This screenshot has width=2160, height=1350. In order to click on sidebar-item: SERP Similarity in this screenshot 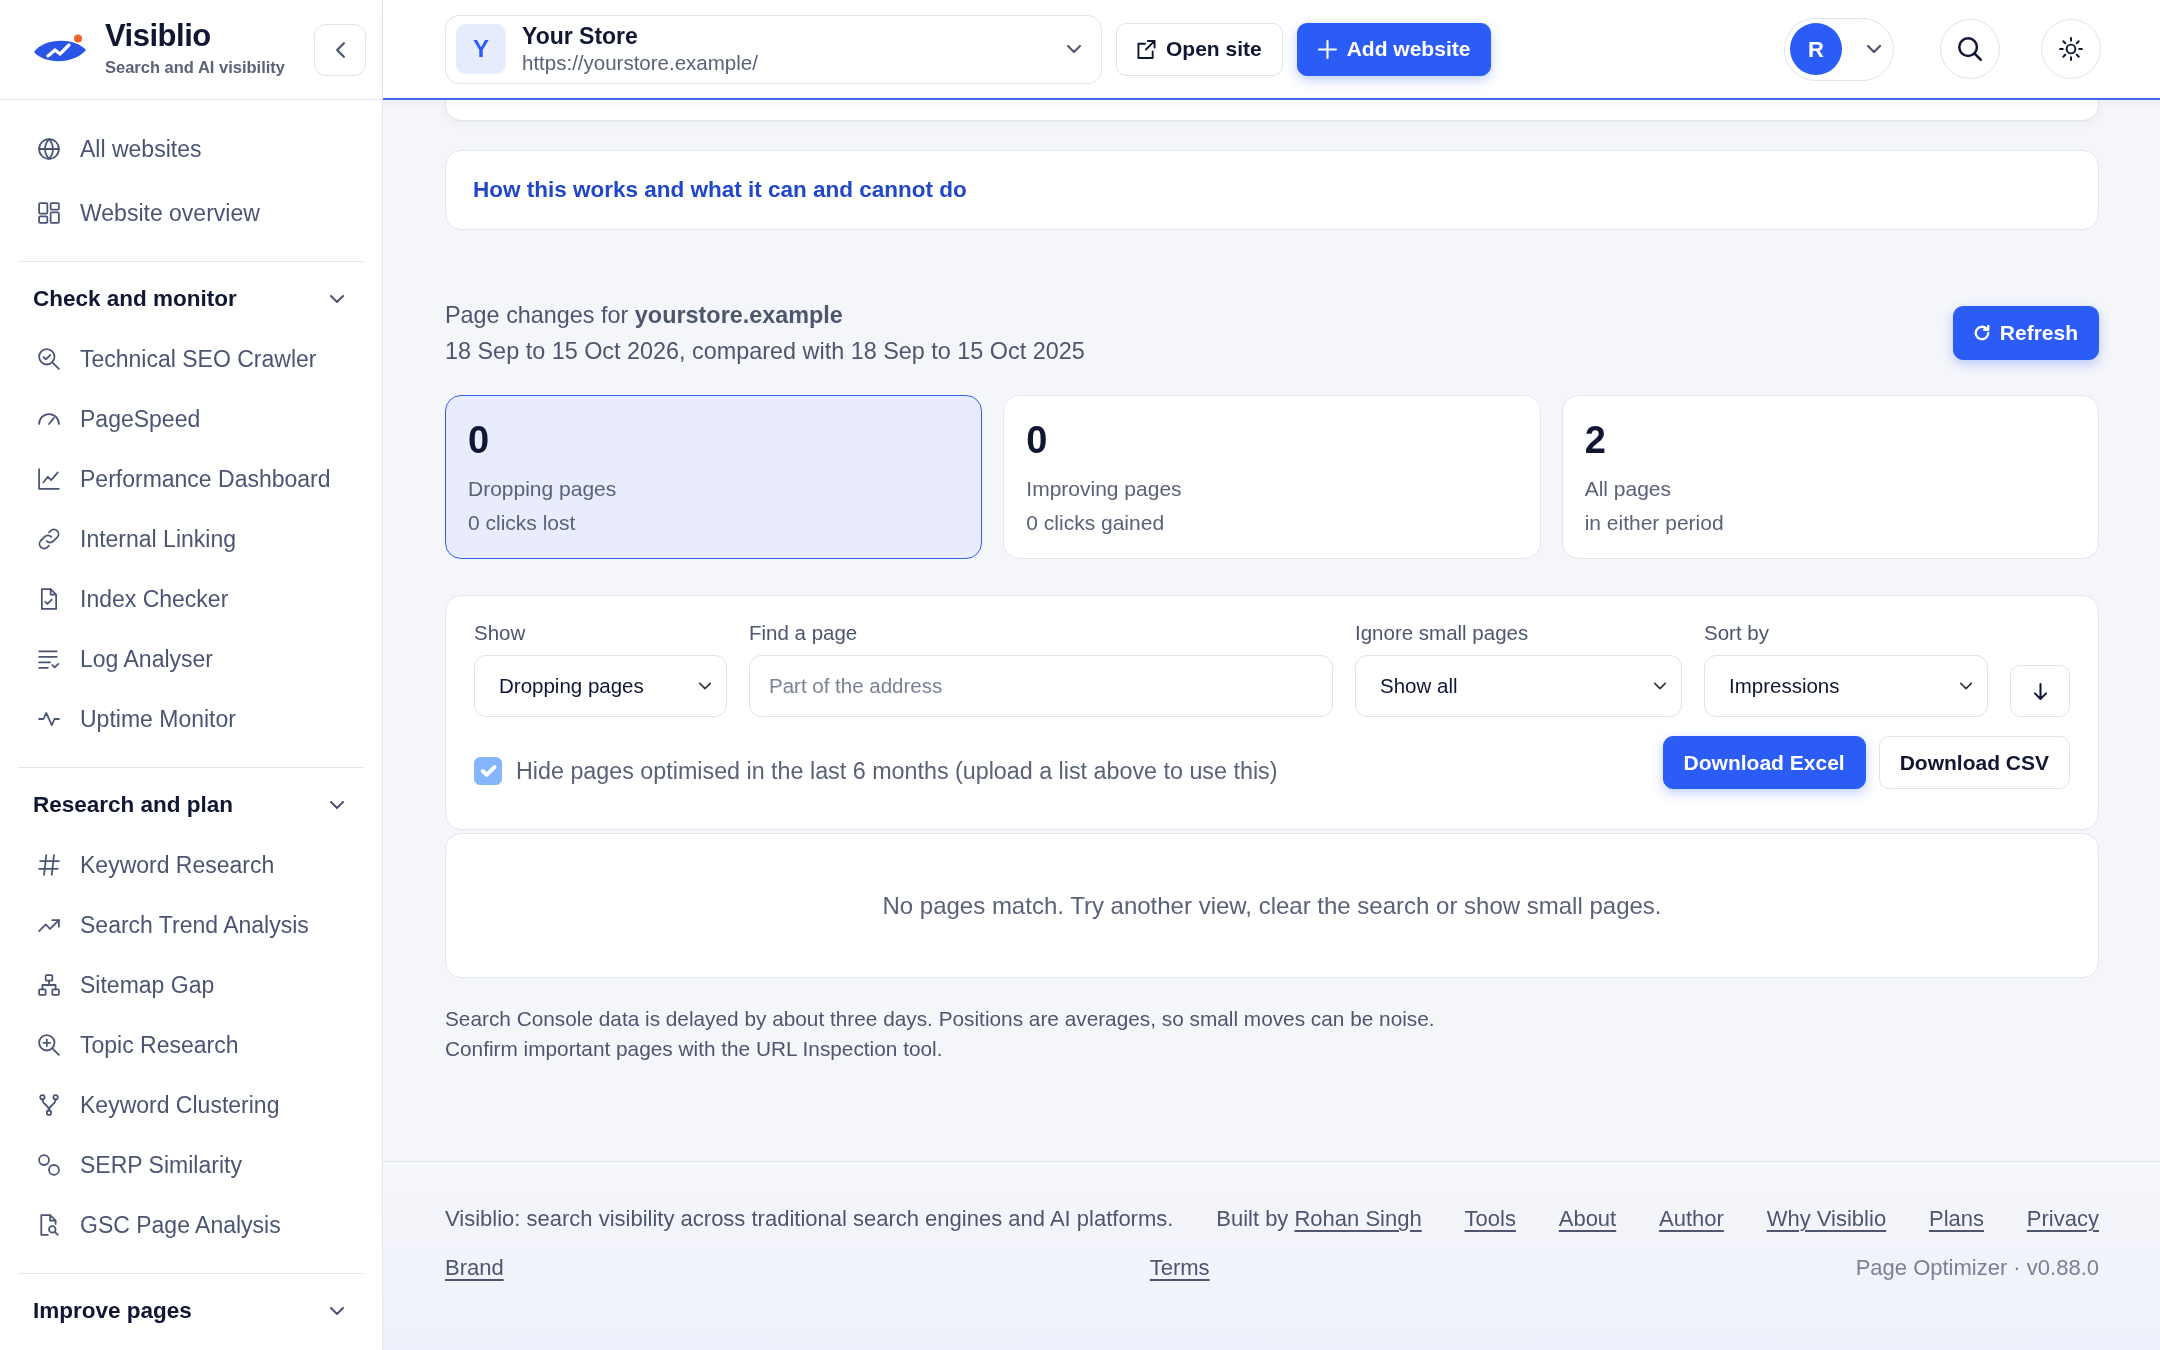, I will do `click(191, 1165)`.